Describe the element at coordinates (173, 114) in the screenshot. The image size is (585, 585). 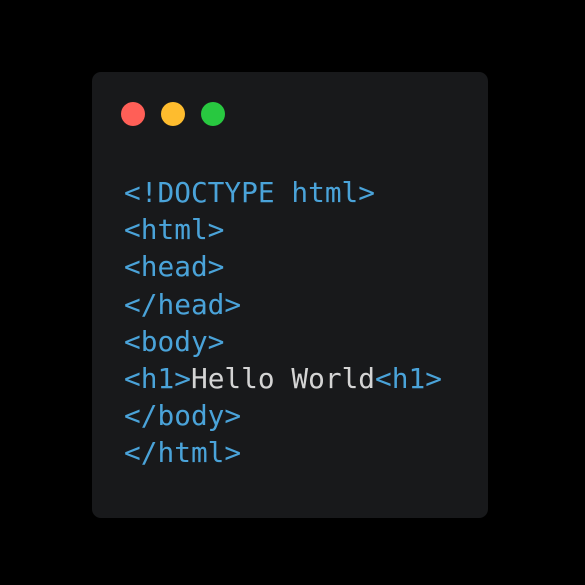
I see `minimize-button` at that location.